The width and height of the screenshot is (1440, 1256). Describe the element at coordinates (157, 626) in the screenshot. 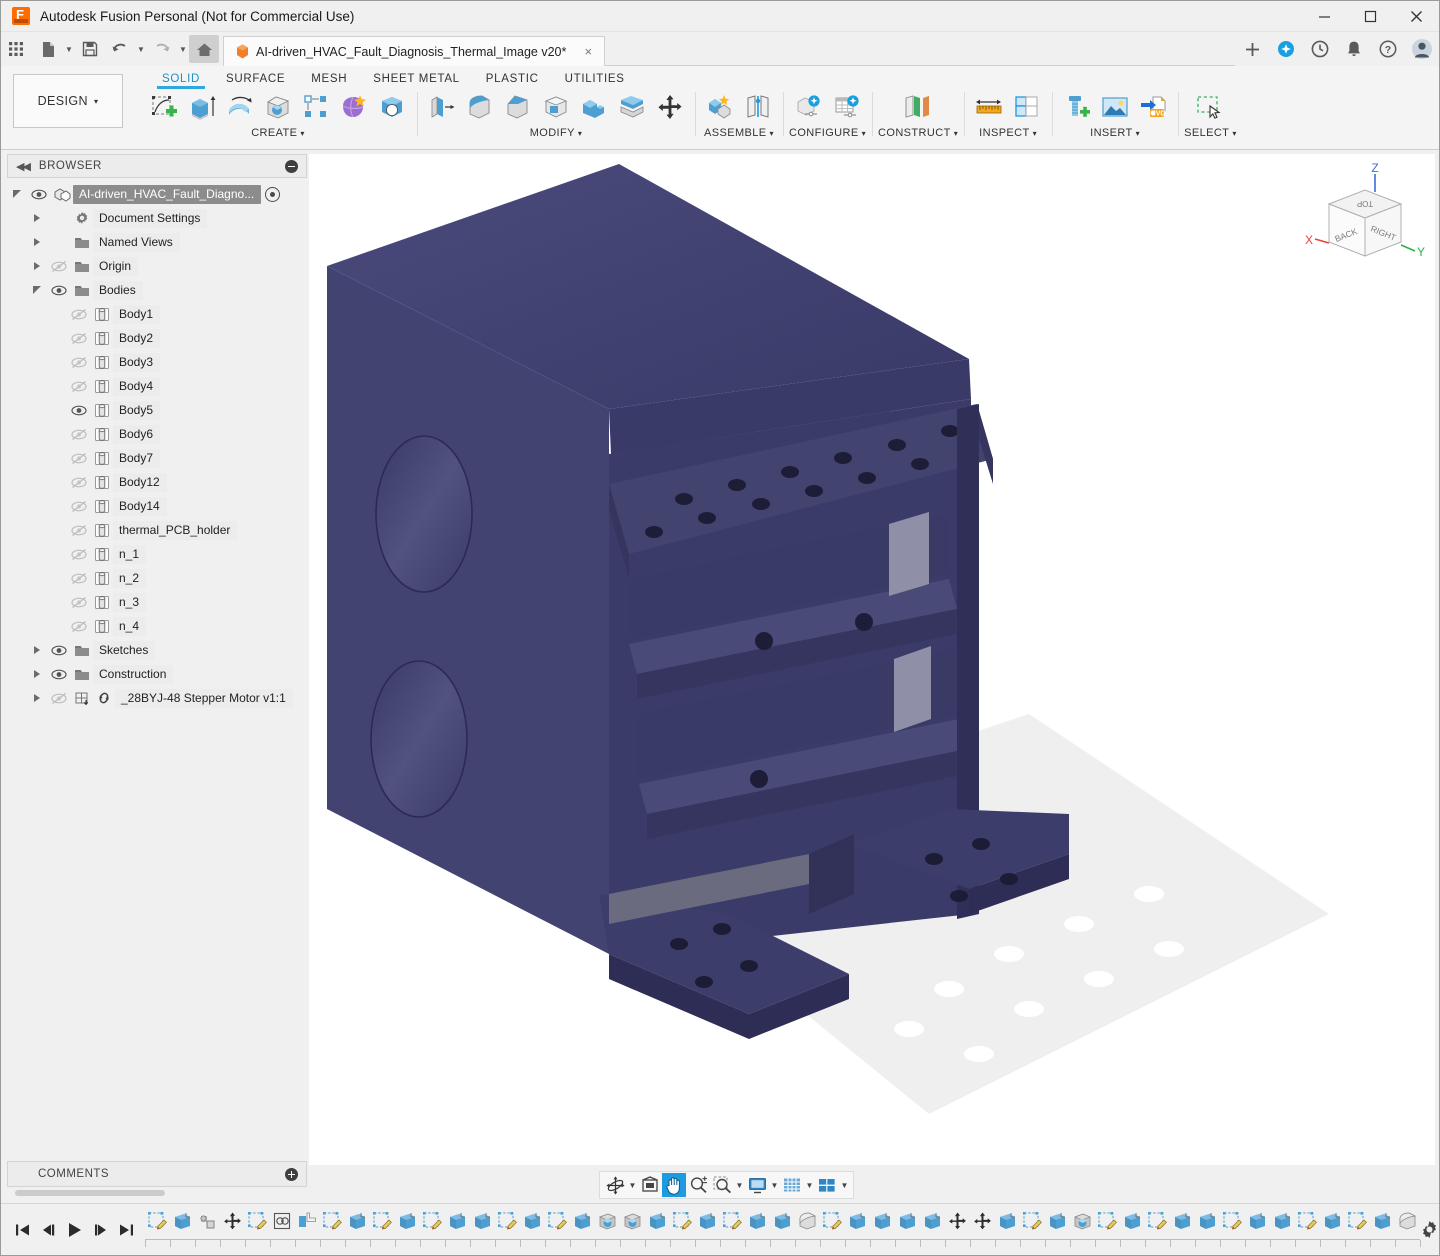

I see `browser-tree-item: n_4` at that location.